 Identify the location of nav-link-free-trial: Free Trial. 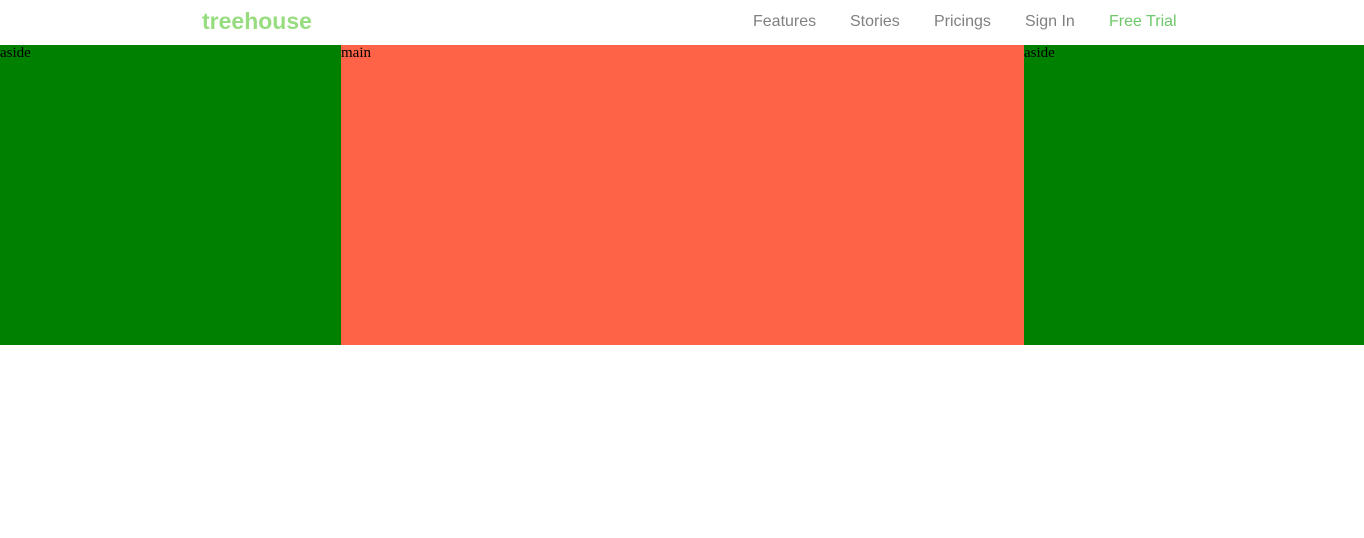
(1143, 22).